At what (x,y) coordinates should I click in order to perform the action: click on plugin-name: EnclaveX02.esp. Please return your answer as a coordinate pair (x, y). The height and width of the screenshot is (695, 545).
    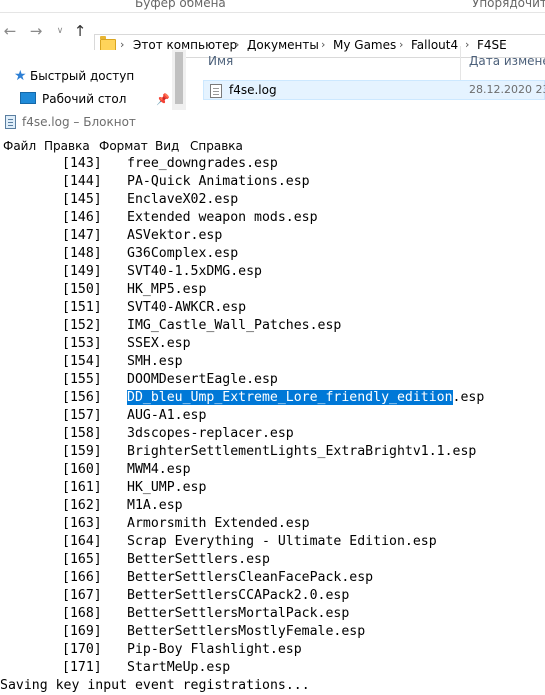
    Looking at the image, I should click on (183, 199).